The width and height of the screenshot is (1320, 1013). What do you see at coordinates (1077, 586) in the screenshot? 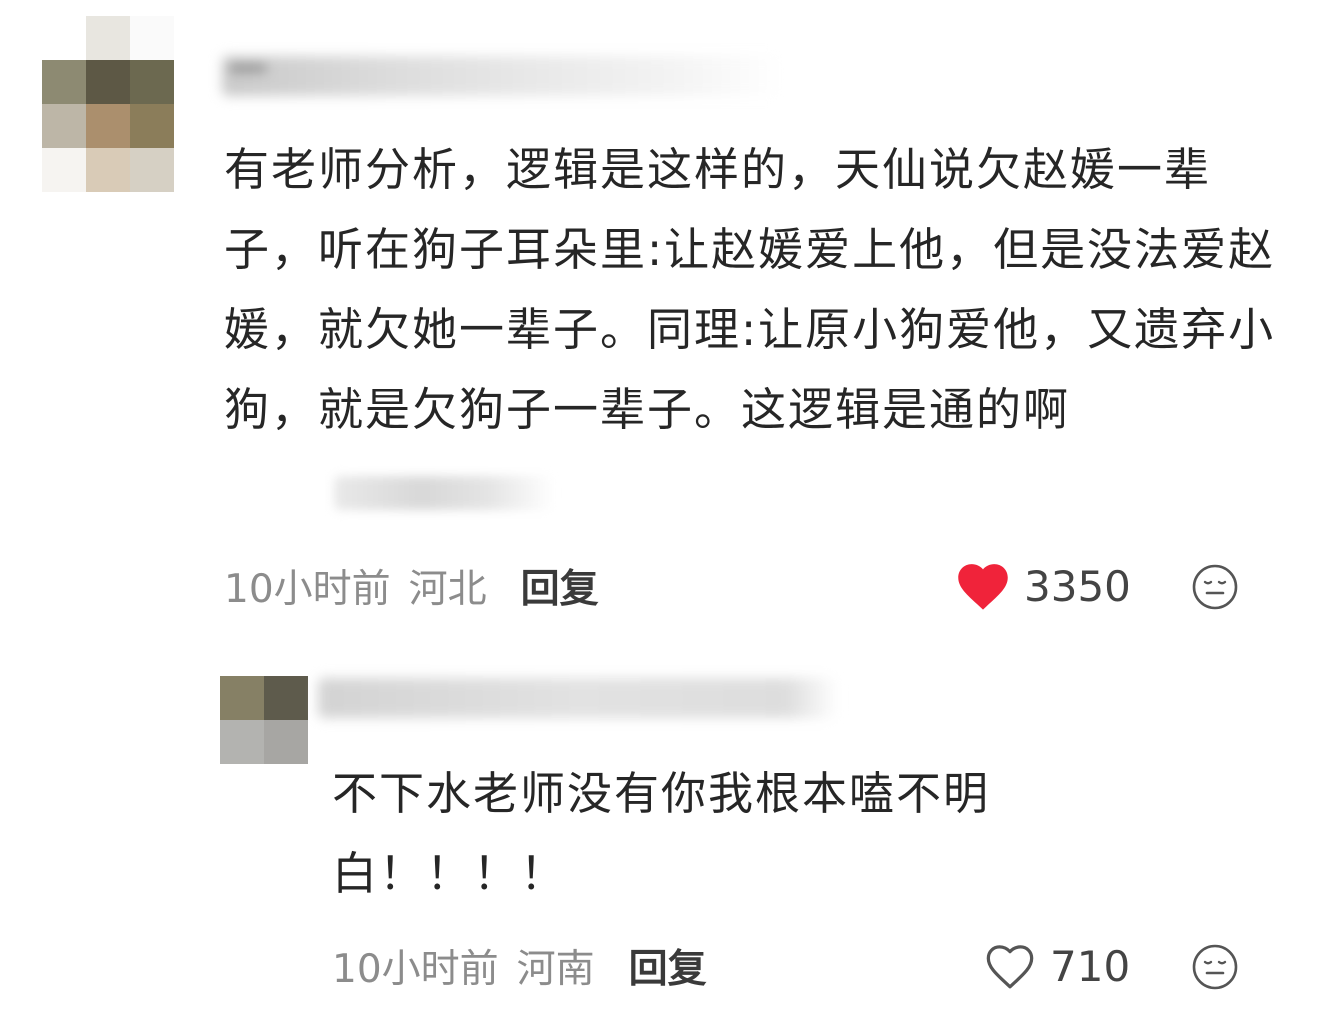
I see `like-count: 3350` at bounding box center [1077, 586].